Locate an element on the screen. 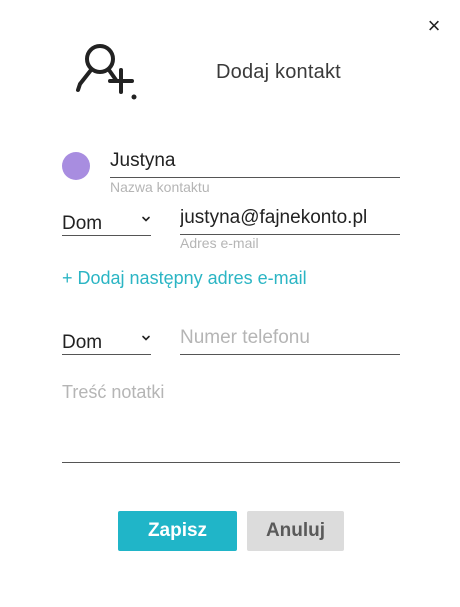 Image resolution: width=460 pixels, height=607 pixels. avatar is located at coordinates (76, 166).